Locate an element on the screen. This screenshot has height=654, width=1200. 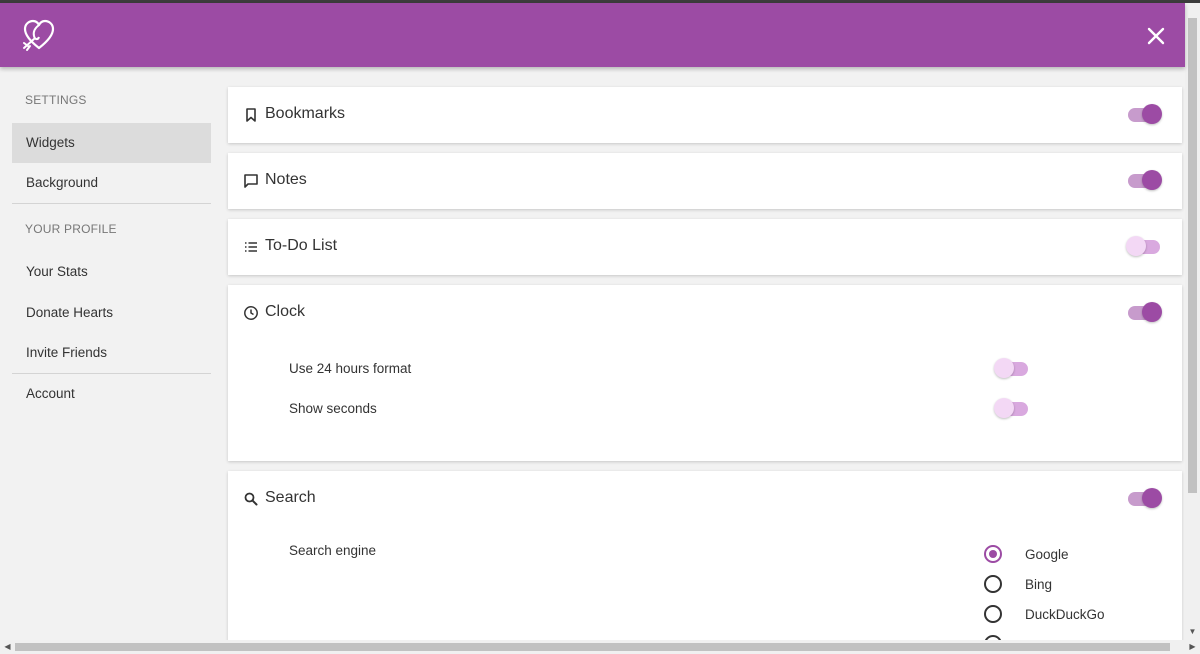
radio-bing is located at coordinates (993, 584).